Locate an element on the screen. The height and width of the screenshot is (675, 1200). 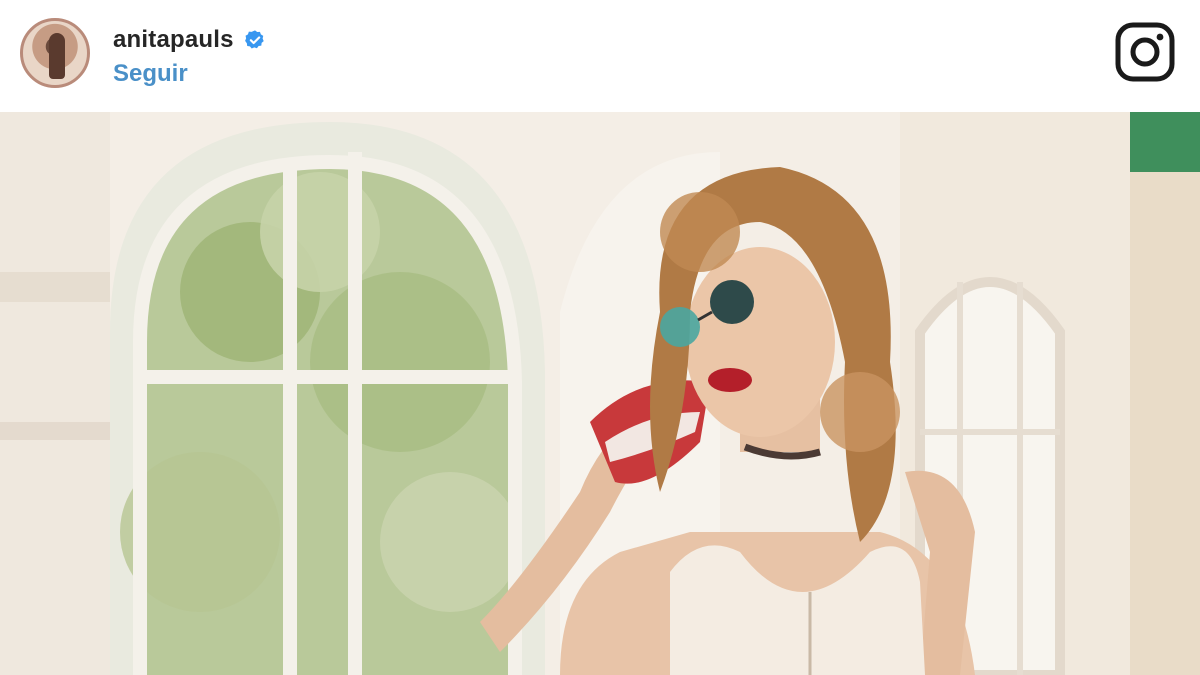
avatar is located at coordinates (55, 53).